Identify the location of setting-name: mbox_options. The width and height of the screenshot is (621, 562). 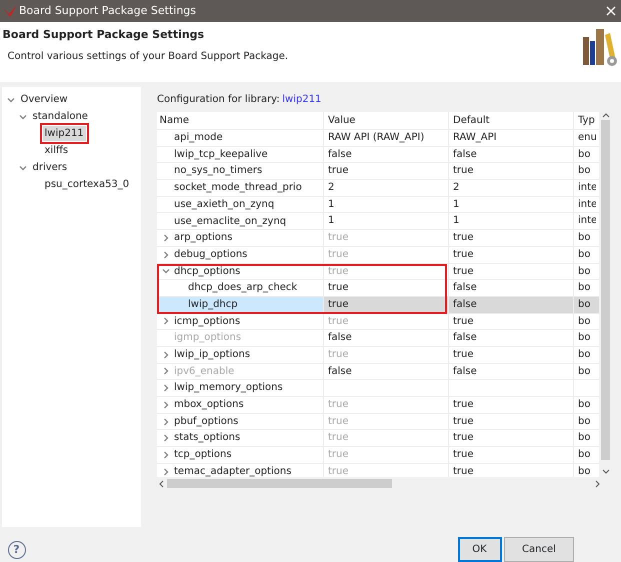
(209, 405).